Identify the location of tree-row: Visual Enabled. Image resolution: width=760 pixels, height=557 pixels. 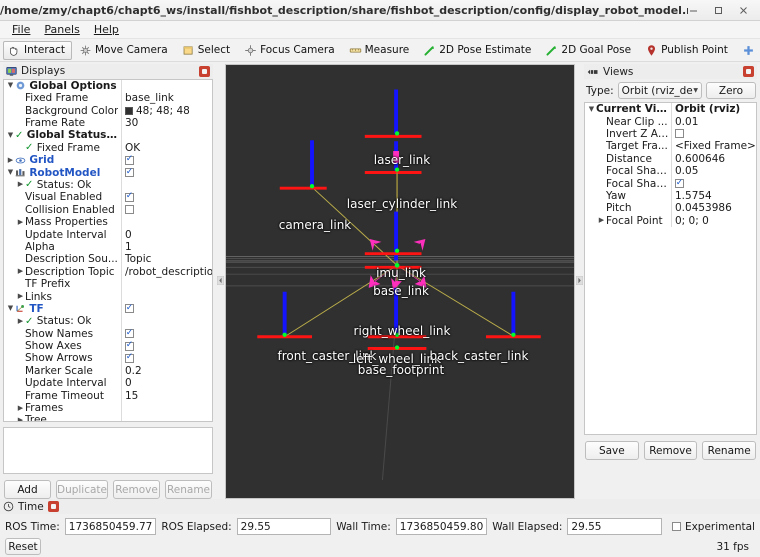
(108, 197).